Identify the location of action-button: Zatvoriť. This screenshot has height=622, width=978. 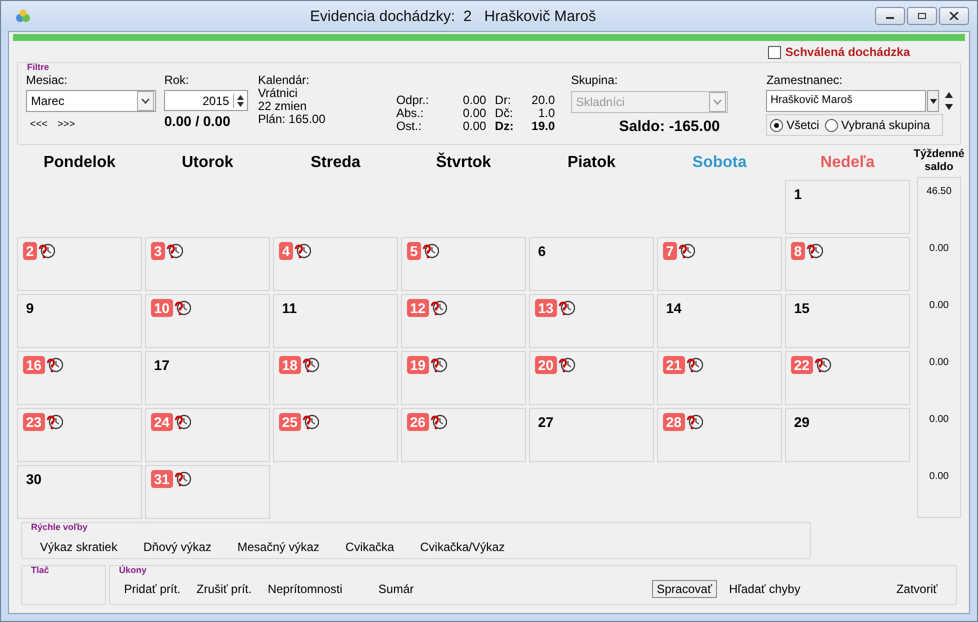
(917, 589).